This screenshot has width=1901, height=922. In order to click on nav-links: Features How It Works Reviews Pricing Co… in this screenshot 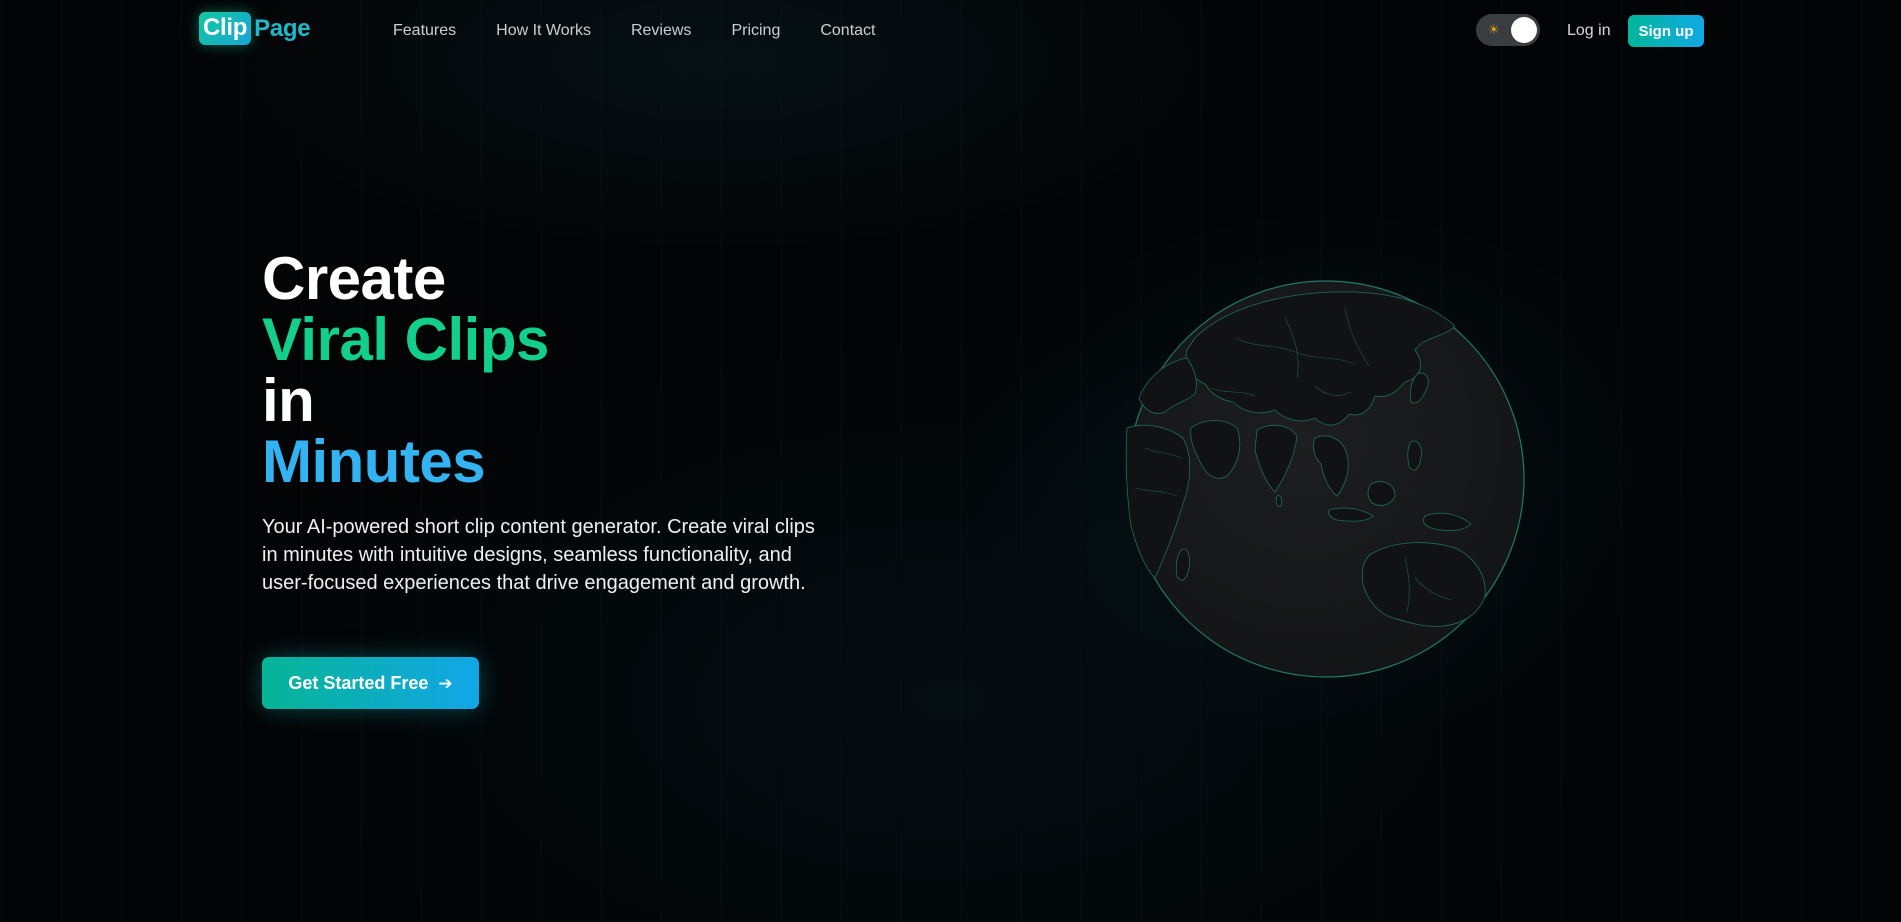, I will do `click(654, 31)`.